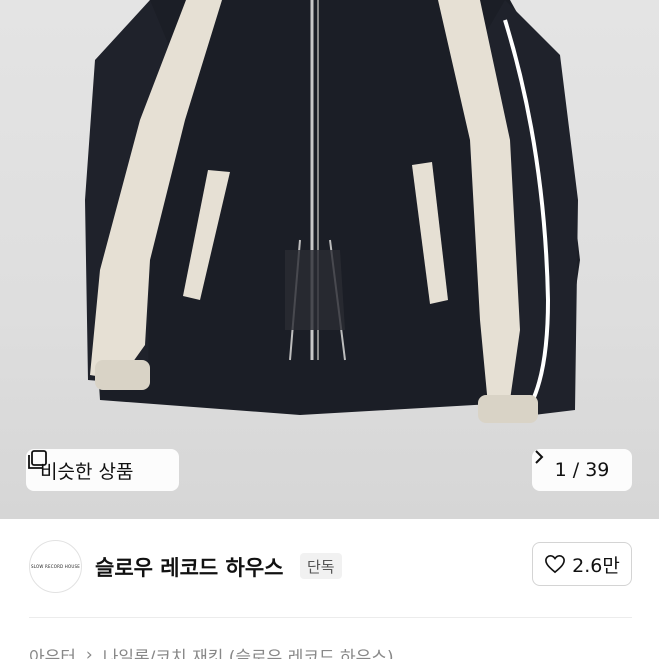 The height and width of the screenshot is (659, 659). I want to click on exclusive-badge: 단독, so click(321, 566).